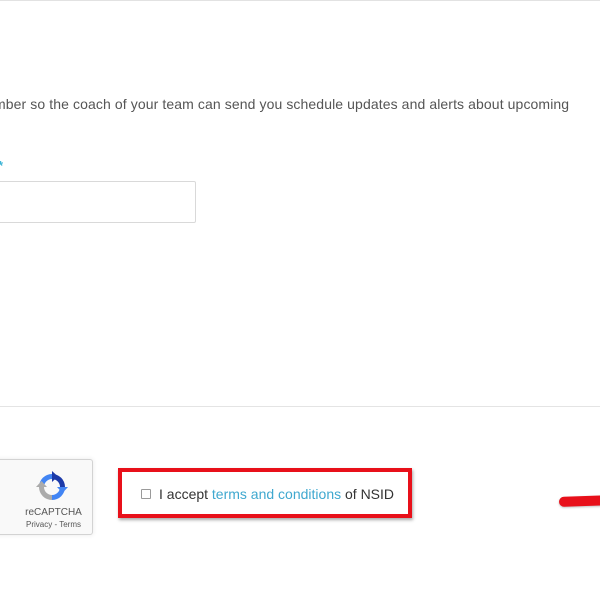 This screenshot has width=600, height=591. Describe the element at coordinates (368, 494) in the screenshot. I see `terms-suffix: of NSID` at that location.